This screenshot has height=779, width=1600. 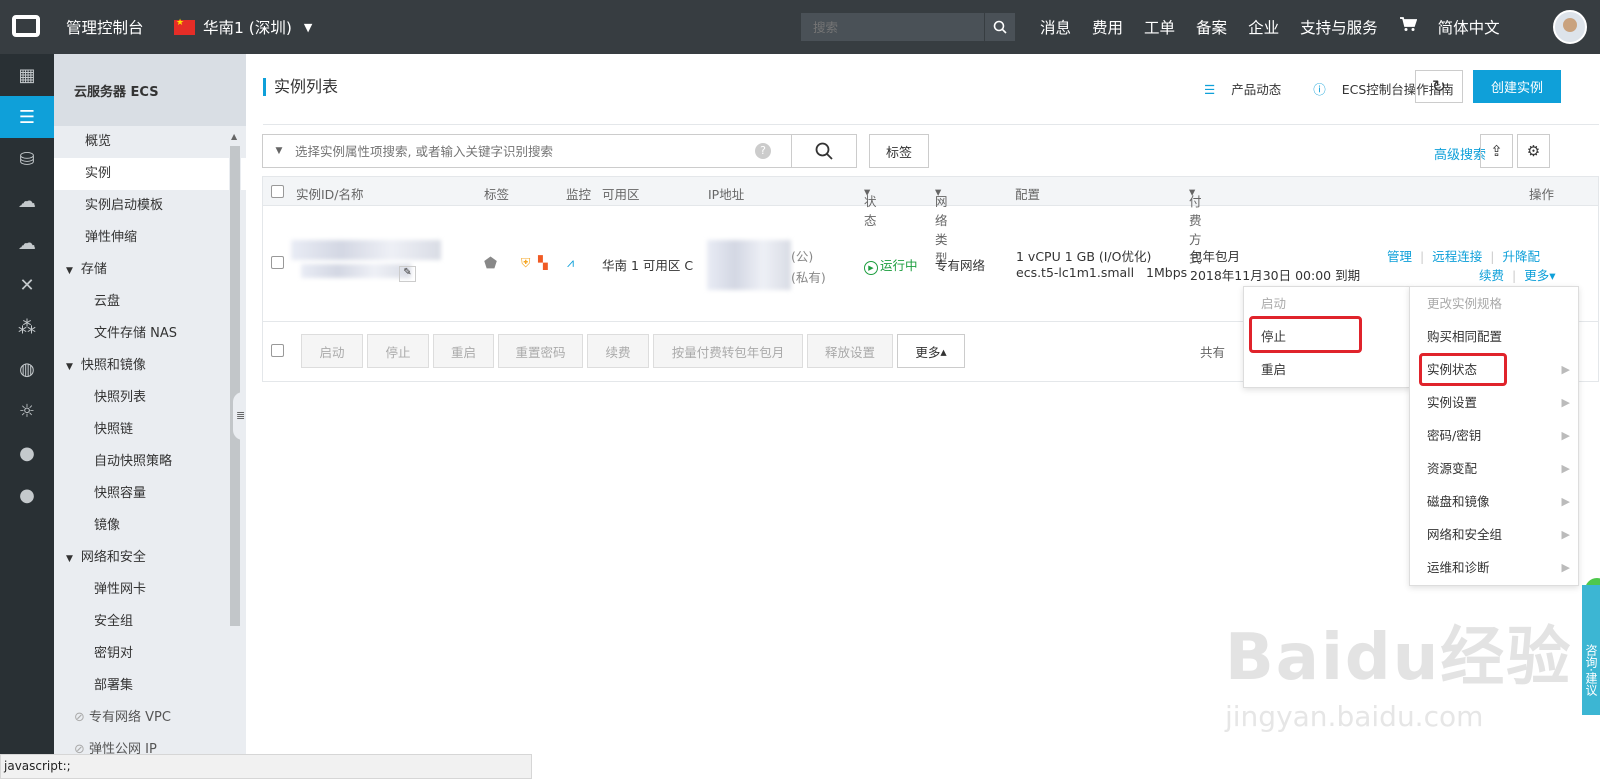 I want to click on export-button: ⇪, so click(x=1496, y=151).